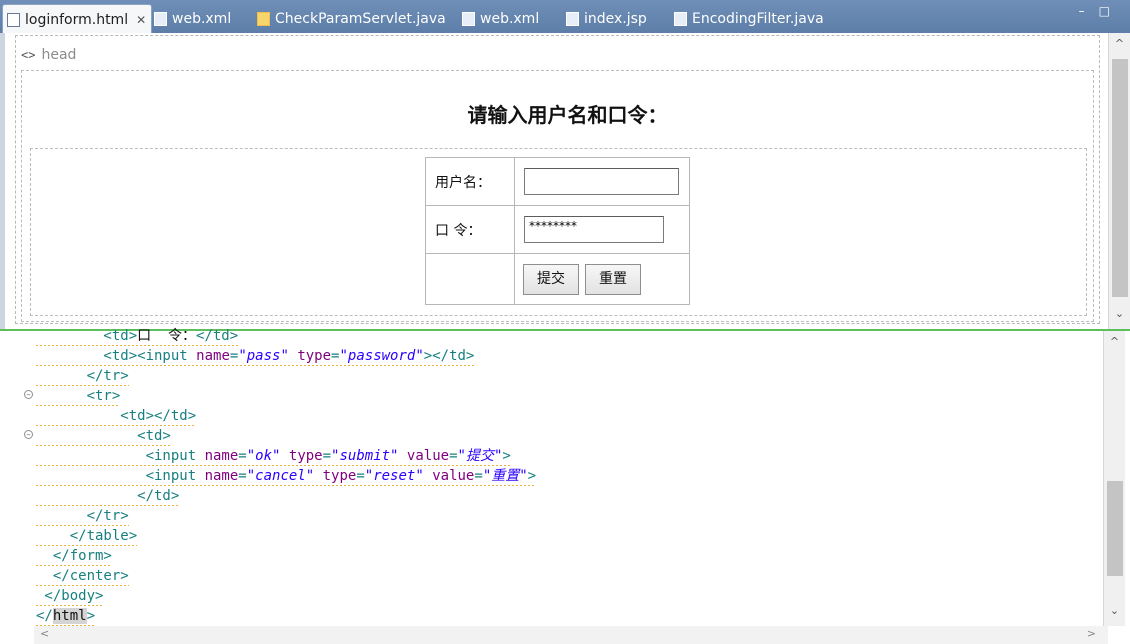 This screenshot has width=1130, height=644. I want to click on table-cell: 提交 重置, so click(602, 279).